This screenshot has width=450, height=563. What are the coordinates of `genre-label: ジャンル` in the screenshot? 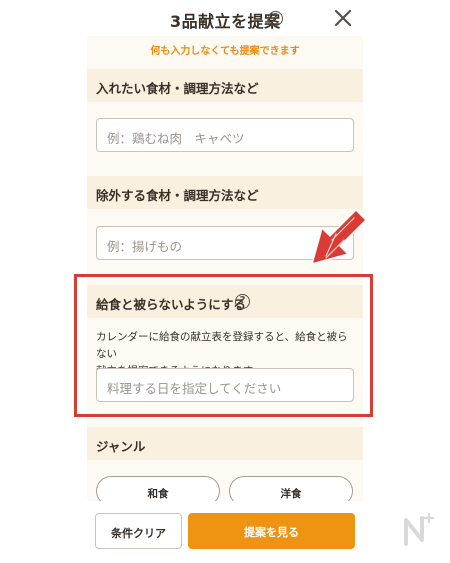 It's located at (121, 446).